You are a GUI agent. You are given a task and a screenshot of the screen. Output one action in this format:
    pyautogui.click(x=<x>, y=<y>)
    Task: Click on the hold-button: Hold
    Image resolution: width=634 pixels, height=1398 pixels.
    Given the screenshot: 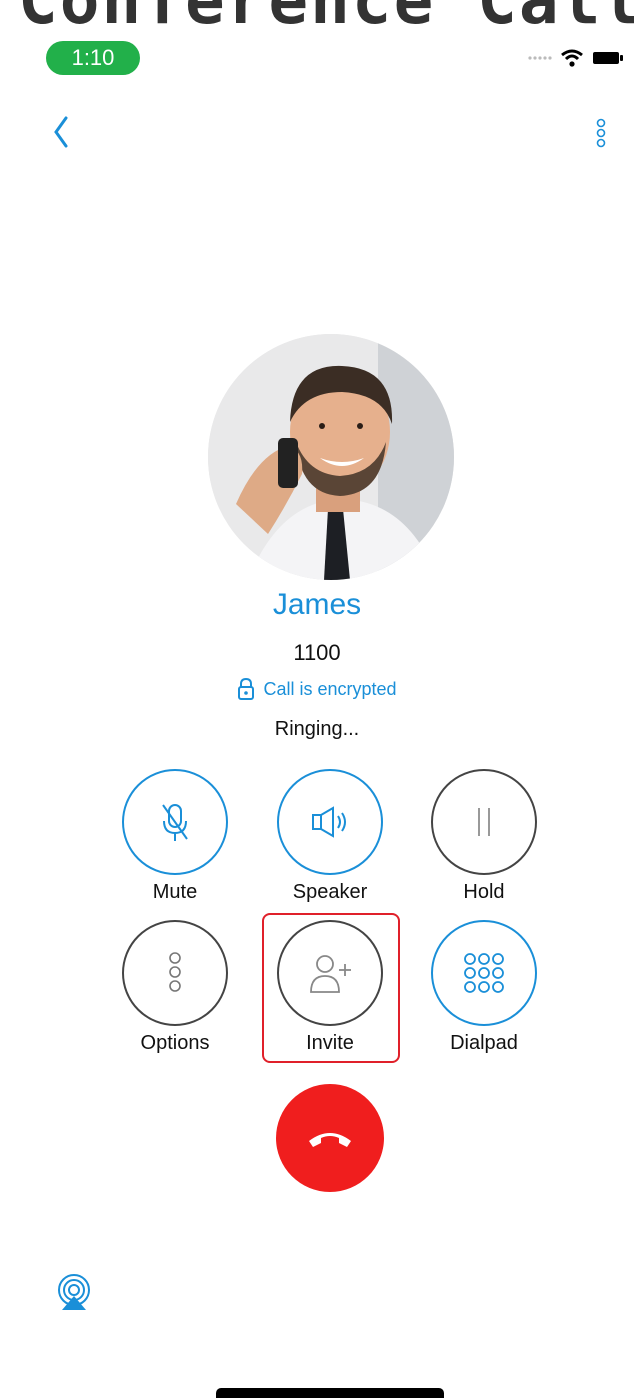 What is the action you would take?
    pyautogui.click(x=484, y=836)
    